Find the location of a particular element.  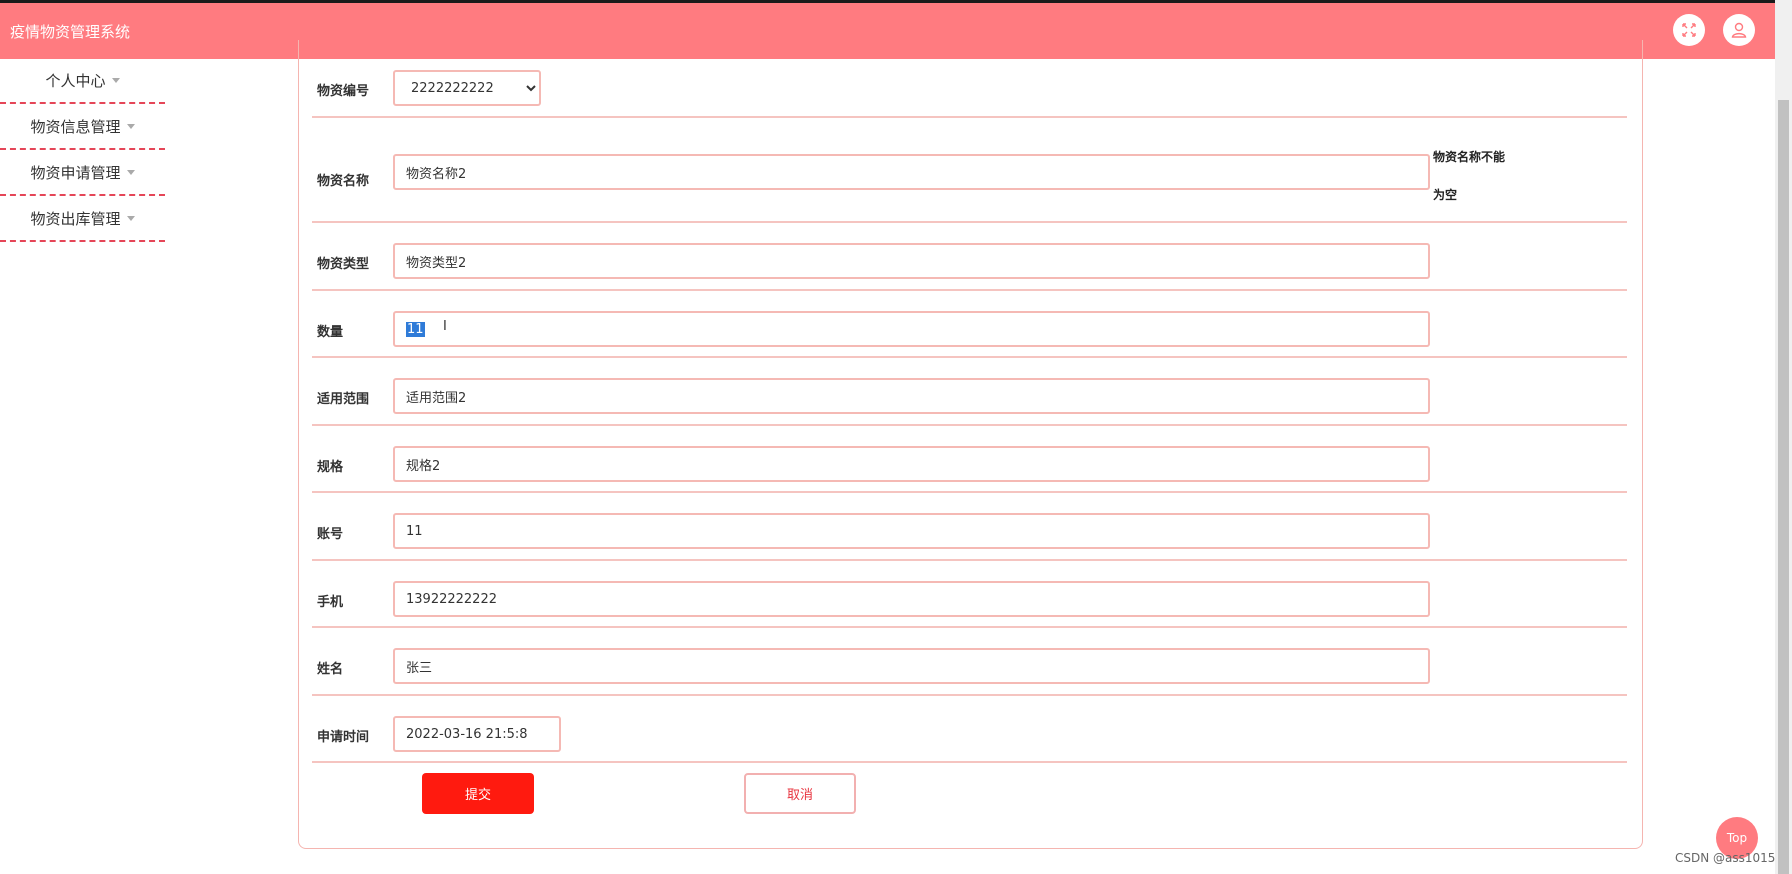

form-row-username: 姓名 张三 is located at coordinates (969, 662).